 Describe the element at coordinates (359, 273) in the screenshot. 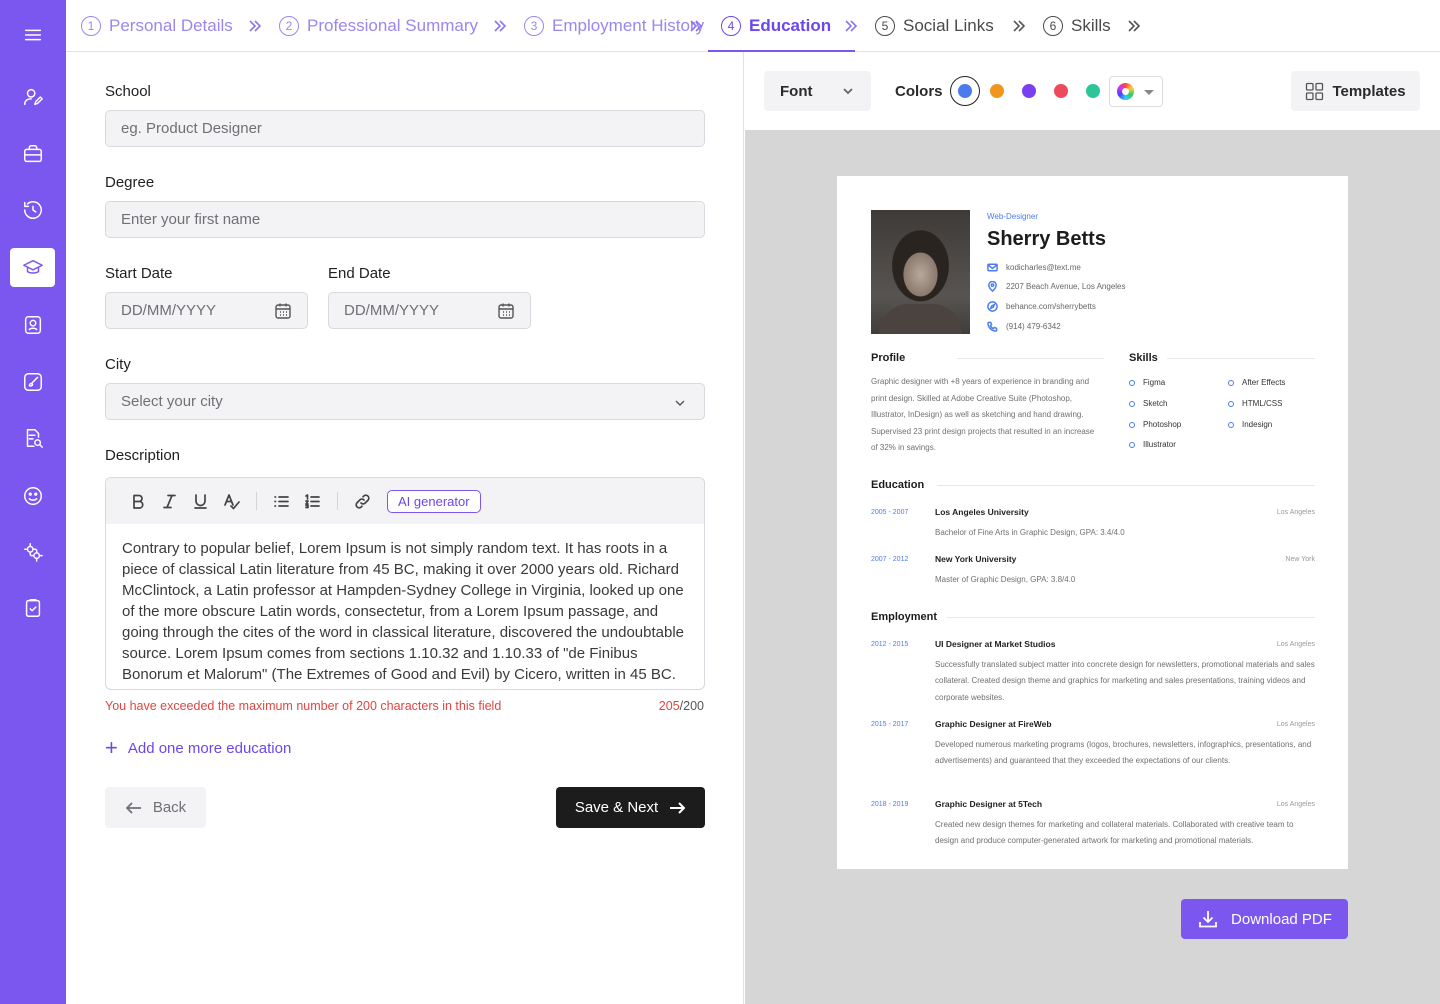

I see `end-date-label: End Date` at that location.